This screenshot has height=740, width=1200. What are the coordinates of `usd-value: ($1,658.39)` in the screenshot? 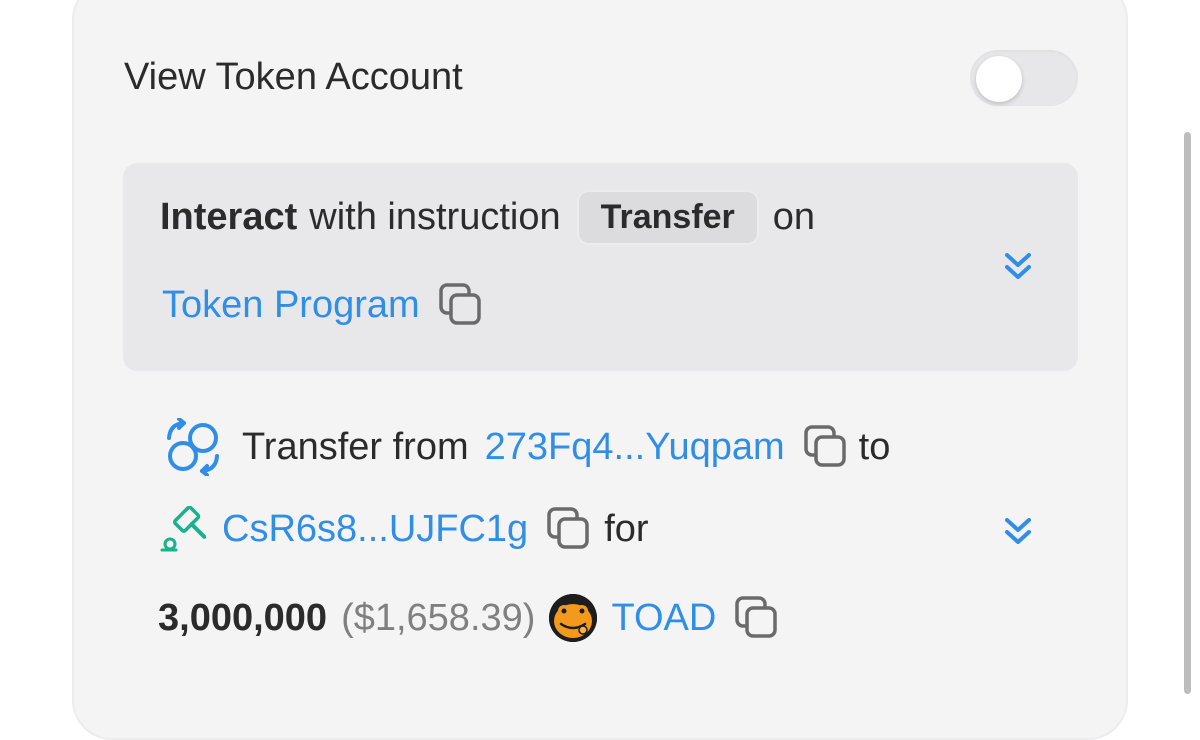 It's located at (438, 617).